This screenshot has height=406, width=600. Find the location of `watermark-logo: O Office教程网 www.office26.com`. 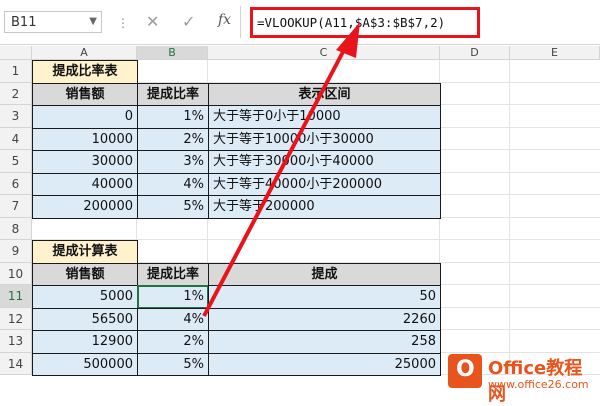

watermark-logo: O Office教程网 www.office26.com is located at coordinates (524, 377).